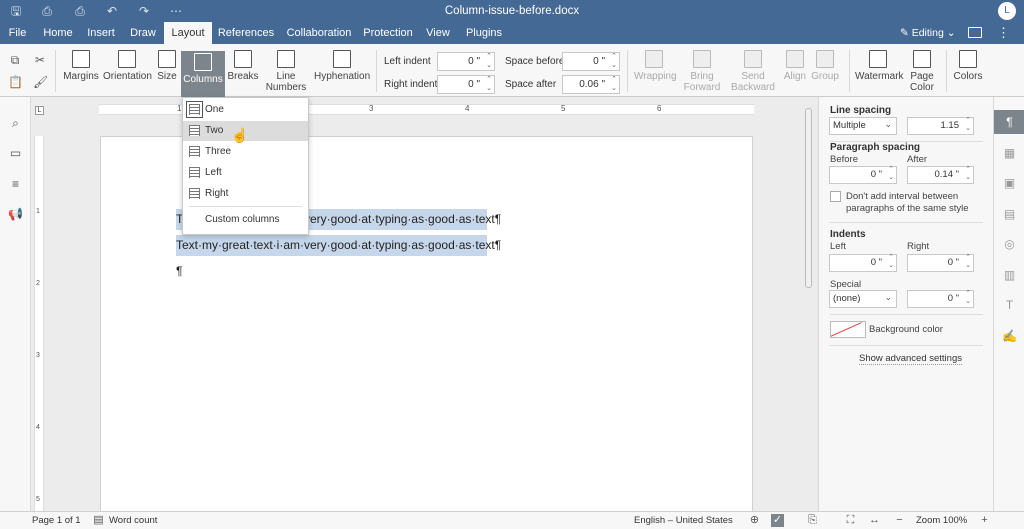  Describe the element at coordinates (143, 33) in the screenshot. I see `tab-draw: Draw` at that location.